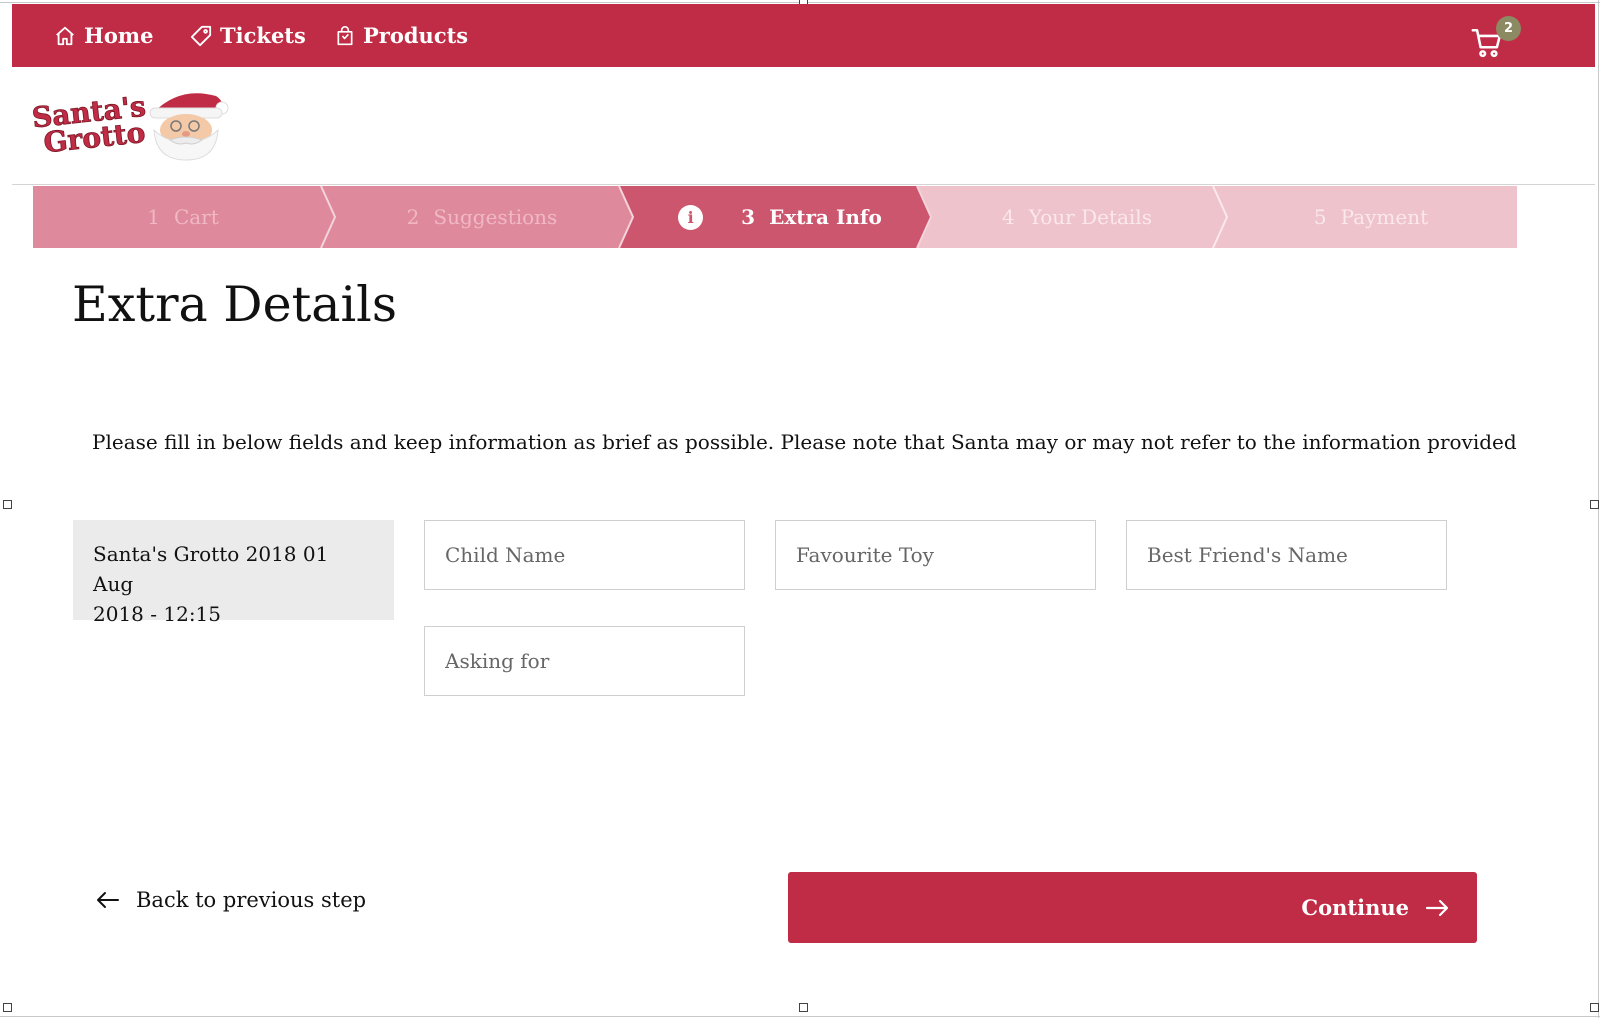  I want to click on step-label: Suggestions, so click(495, 217).